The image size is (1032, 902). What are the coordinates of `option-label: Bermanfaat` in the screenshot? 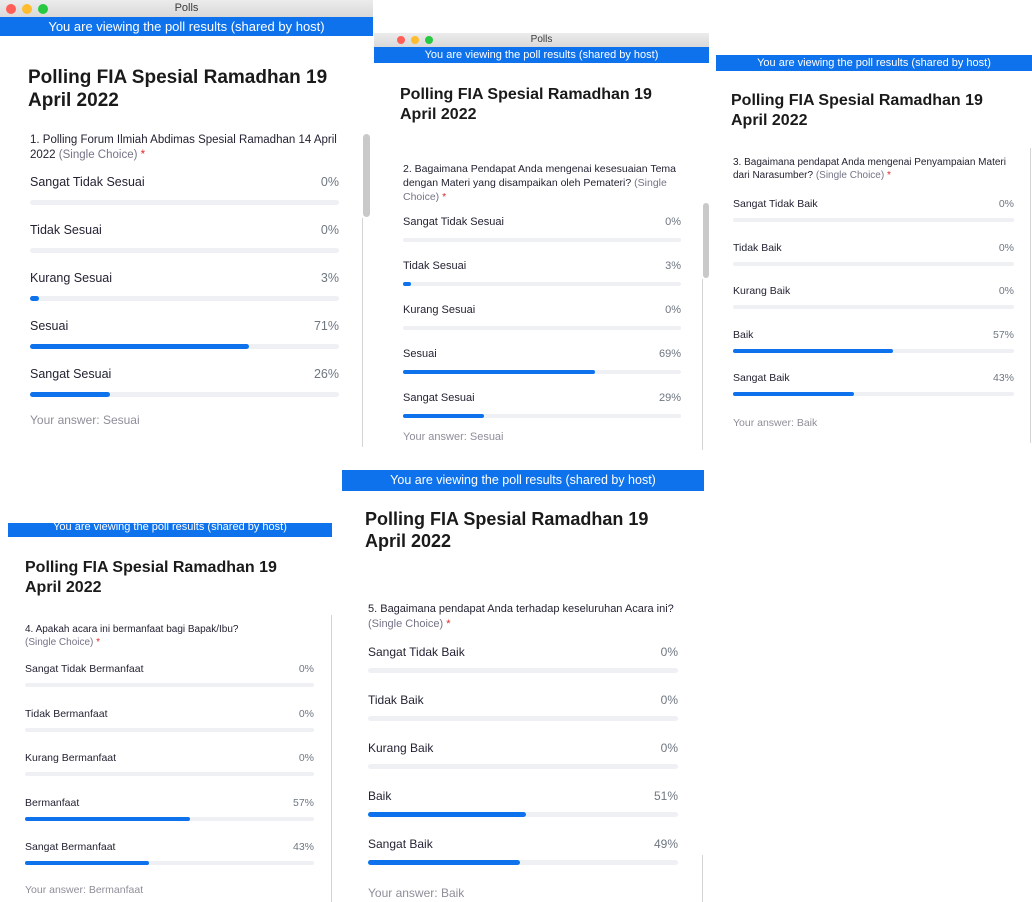 It's located at (52, 802).